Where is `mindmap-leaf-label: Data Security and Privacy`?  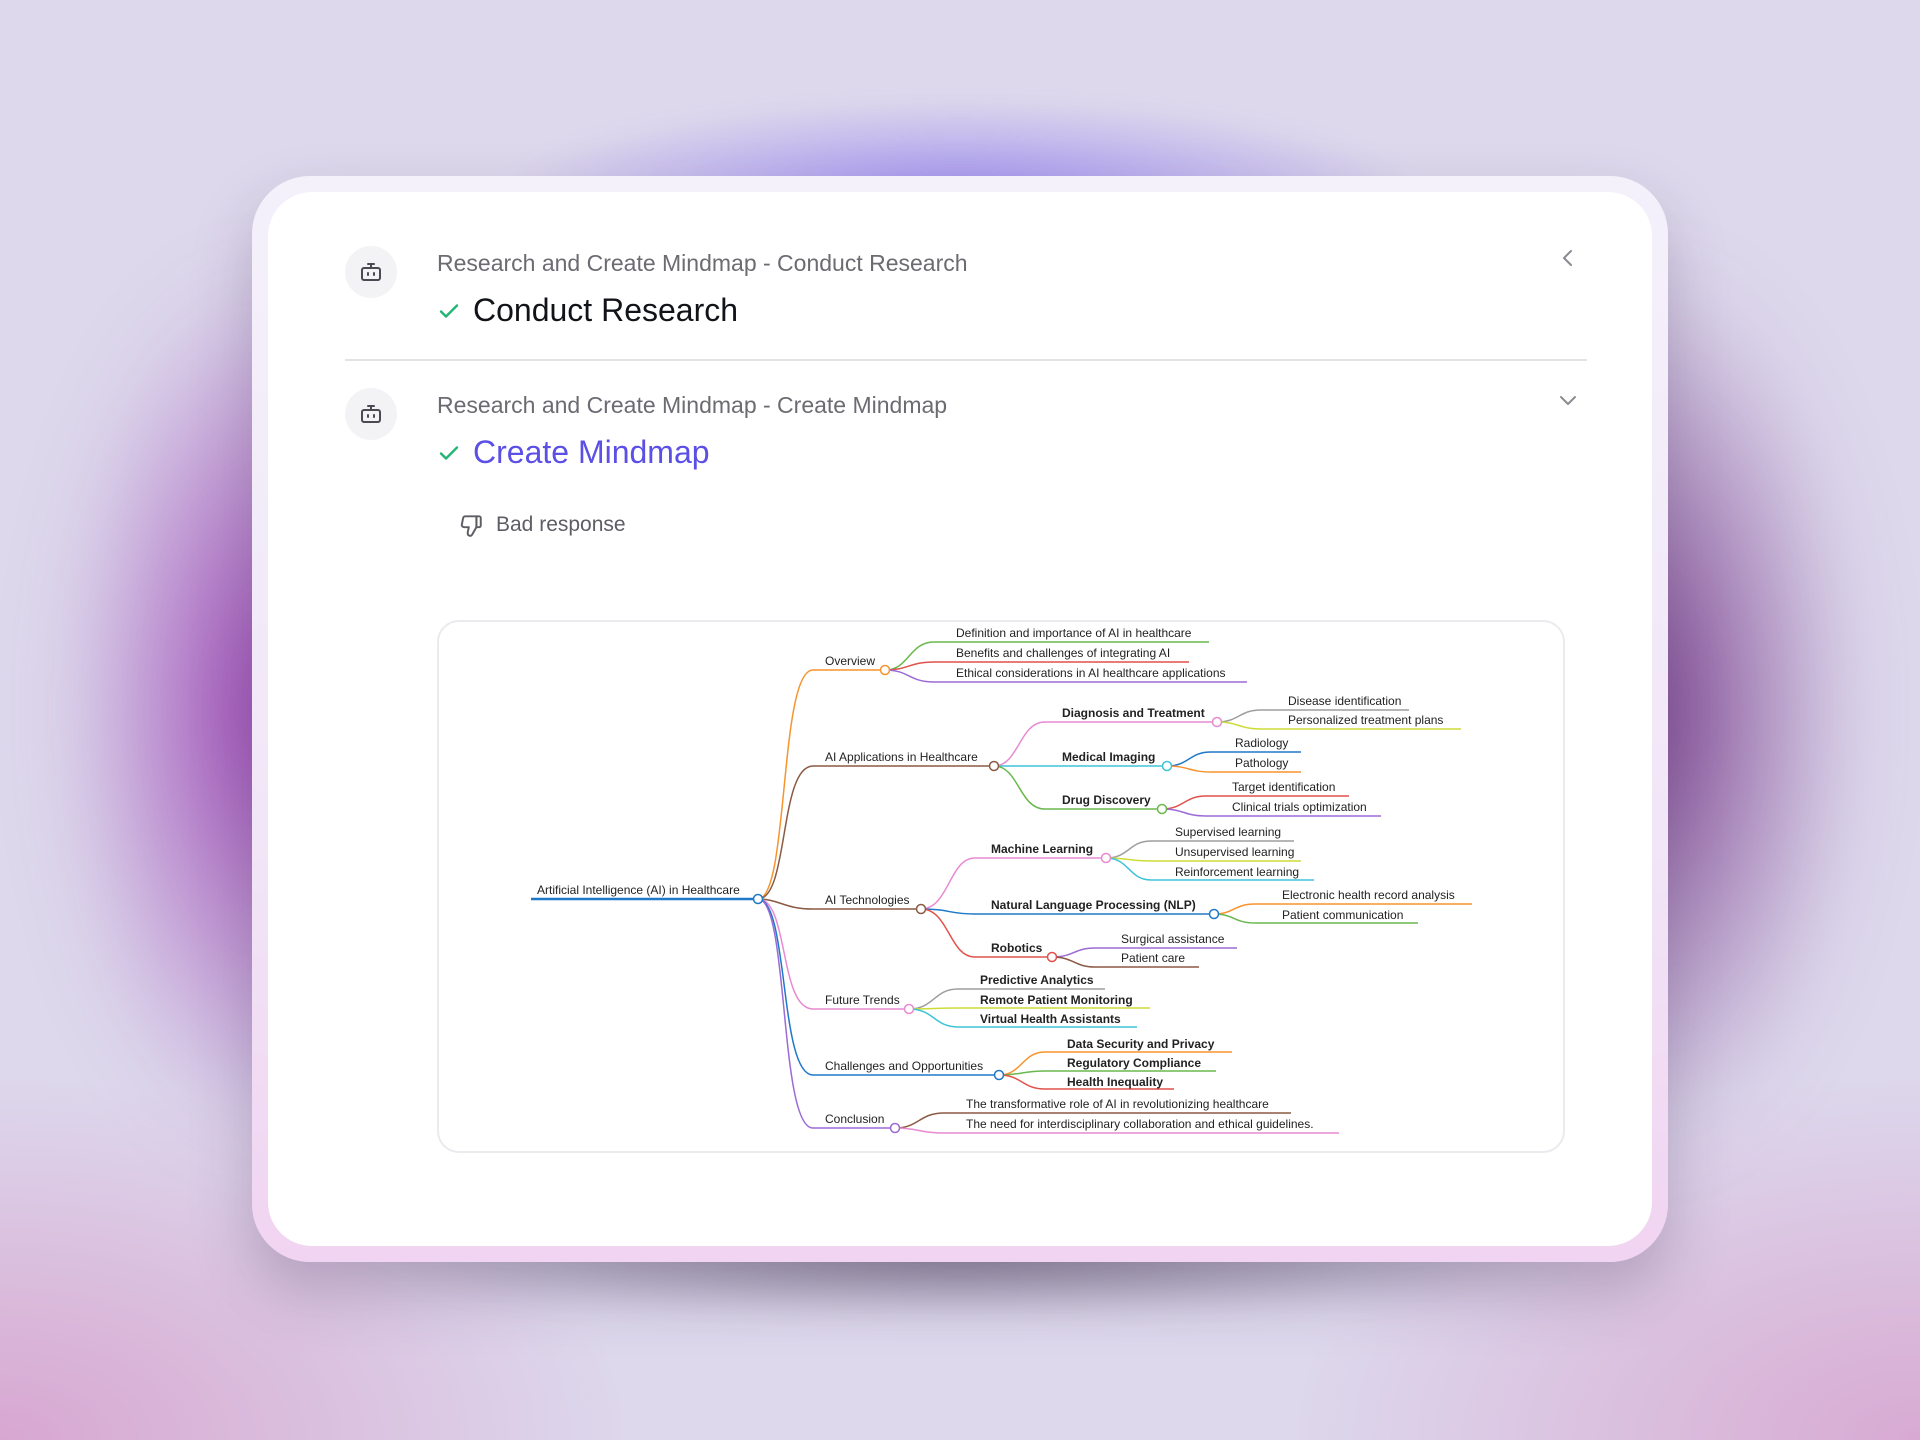 mindmap-leaf-label: Data Security and Privacy is located at coordinates (1141, 1044).